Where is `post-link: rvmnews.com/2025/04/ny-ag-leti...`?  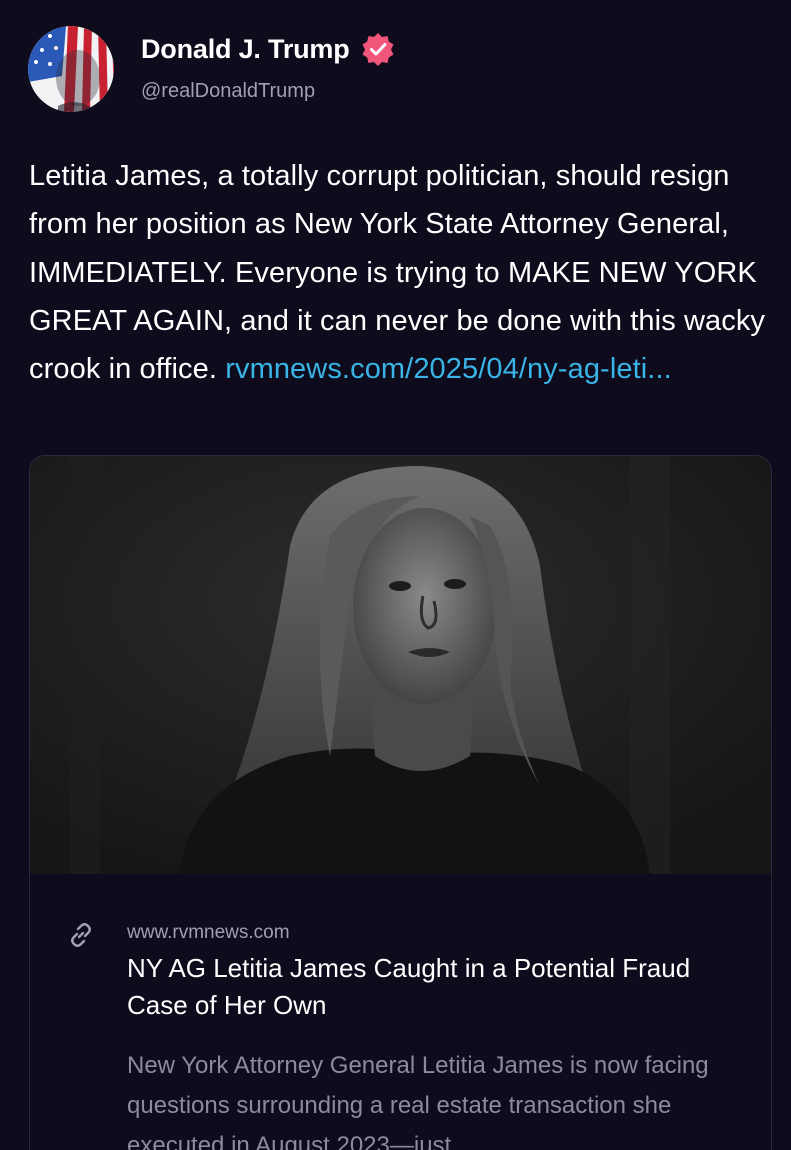
post-link: rvmnews.com/2025/04/ny-ag-leti... is located at coordinates (448, 369).